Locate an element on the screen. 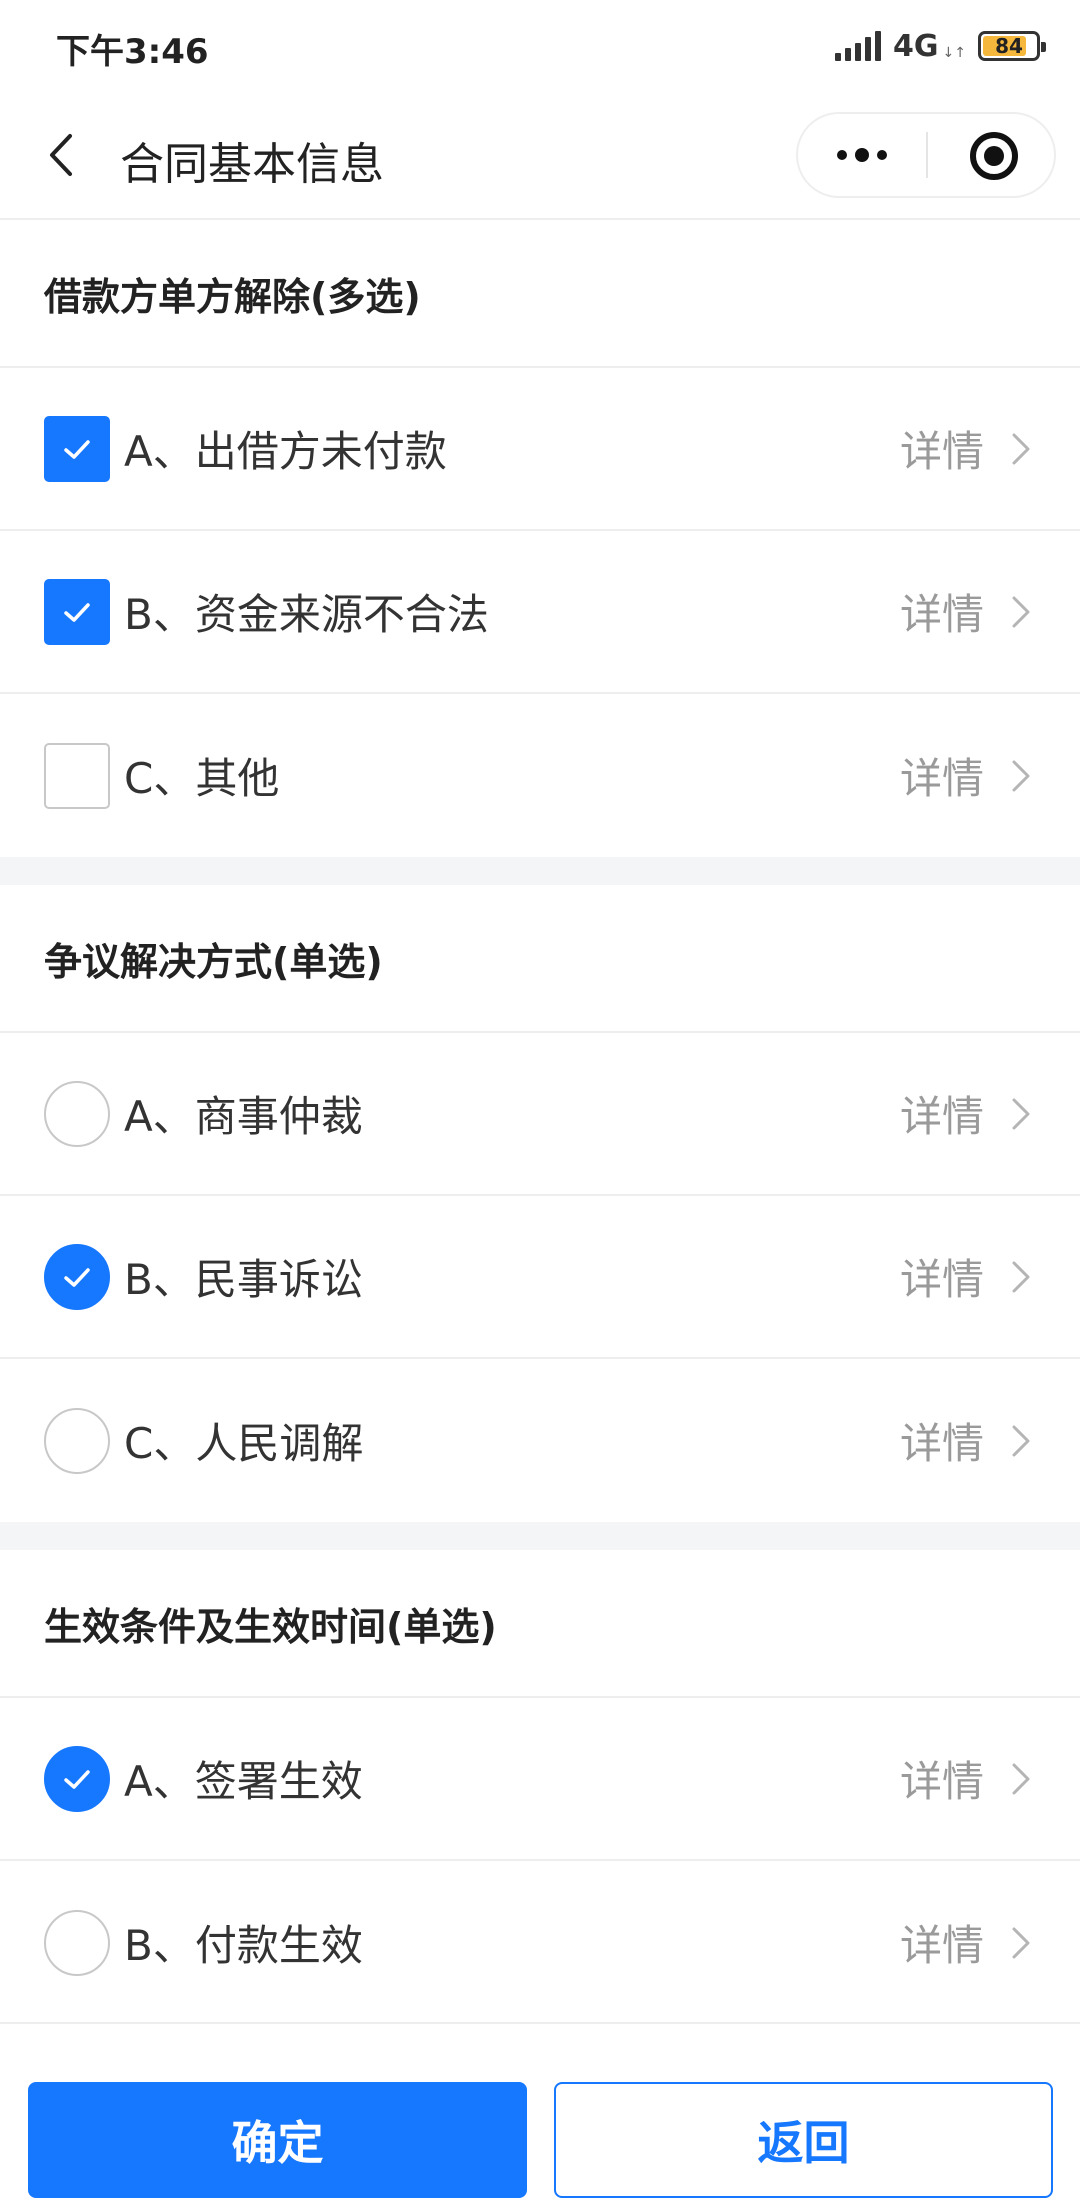  option-label: A、商事仲裁 is located at coordinates (243, 1116).